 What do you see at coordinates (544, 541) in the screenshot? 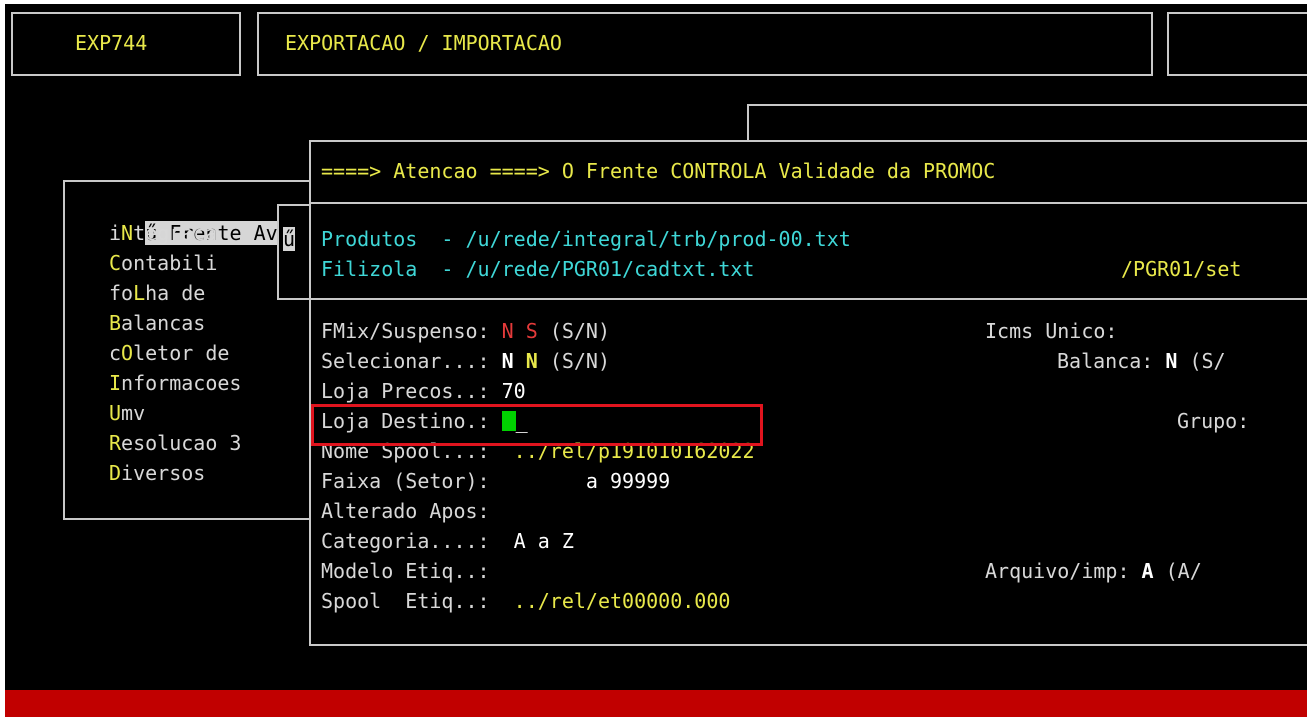
I see `categoria-field: A a Z` at bounding box center [544, 541].